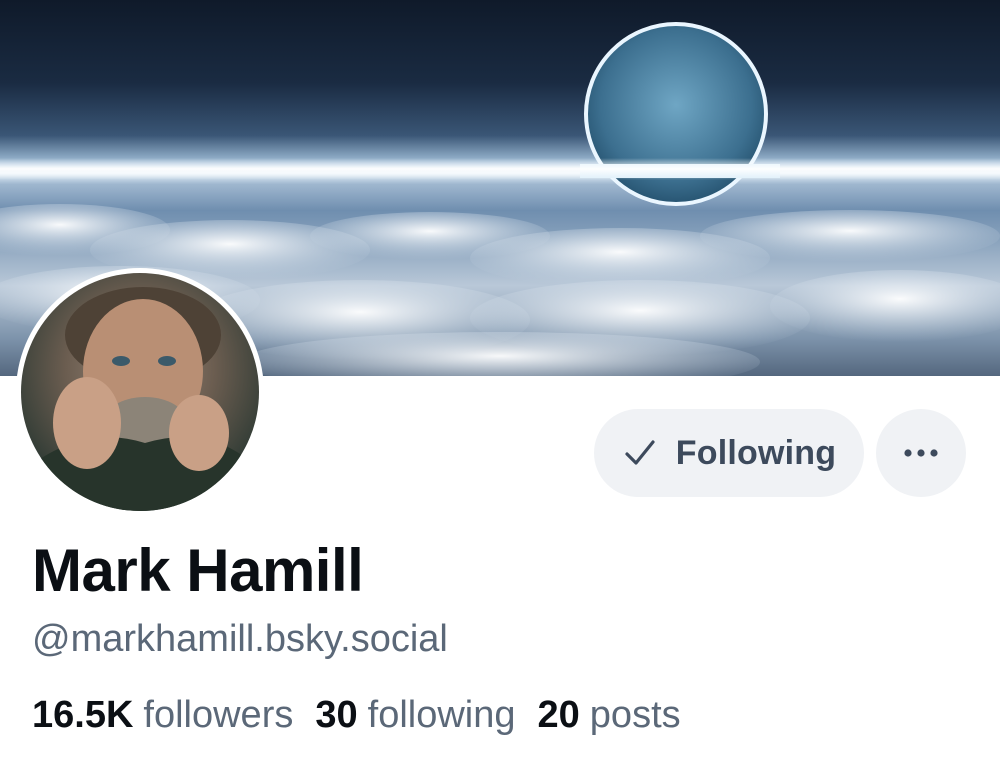 This screenshot has width=1000, height=784. What do you see at coordinates (756, 452) in the screenshot?
I see `following-button-label: Following` at bounding box center [756, 452].